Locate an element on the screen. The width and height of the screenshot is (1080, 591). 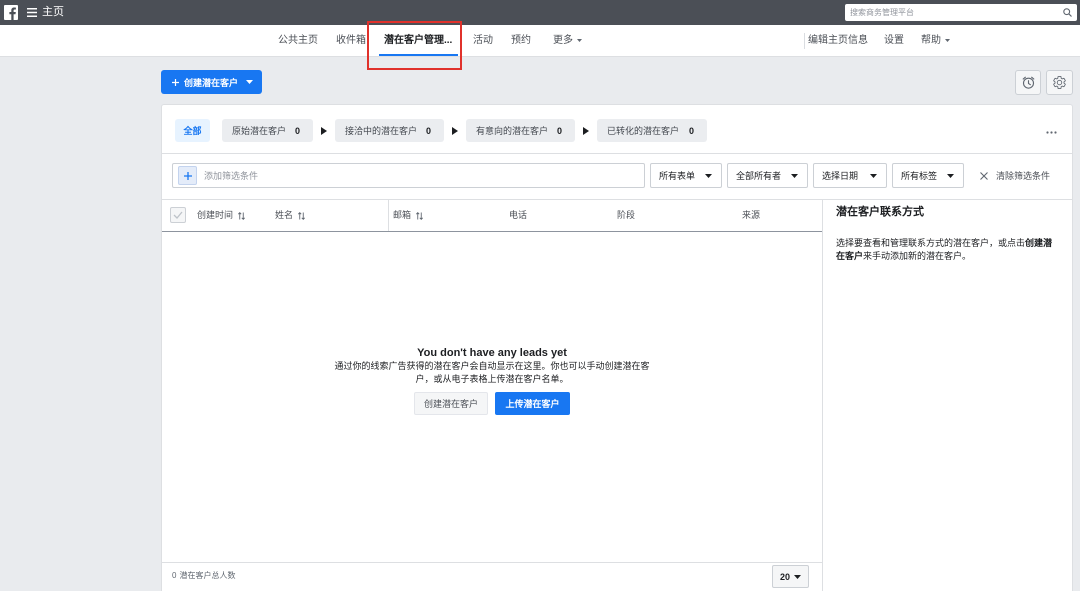
tab-label: 公共主页 is located at coordinates (298, 40).